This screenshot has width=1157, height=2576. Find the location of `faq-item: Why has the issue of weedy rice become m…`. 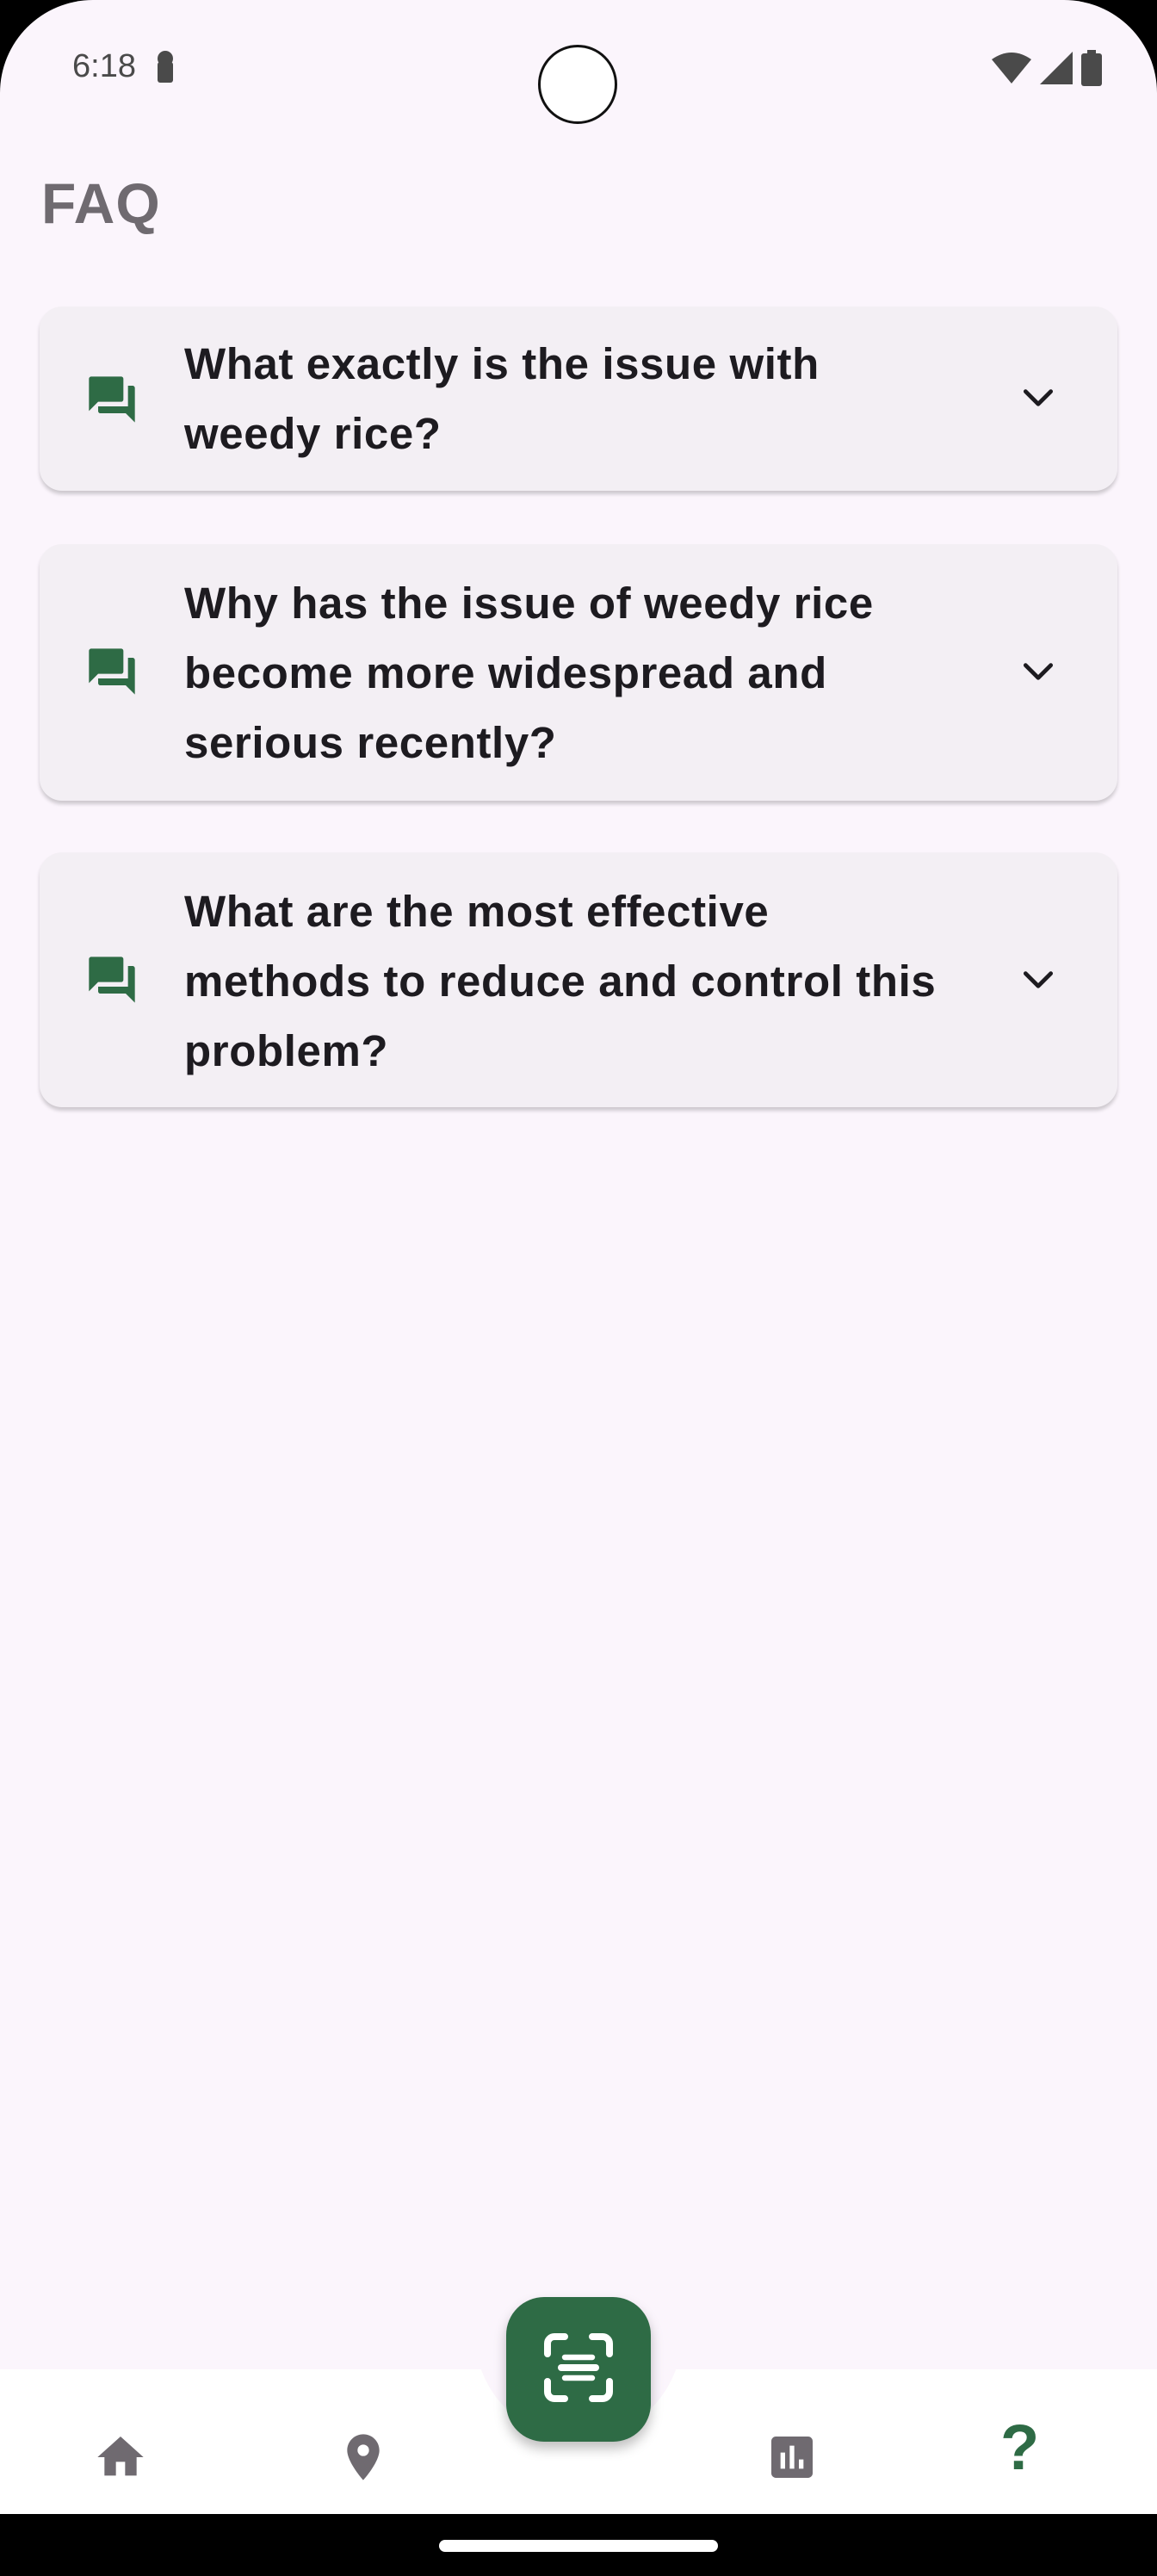

faq-item: Why has the issue of weedy rice become m… is located at coordinates (579, 672).